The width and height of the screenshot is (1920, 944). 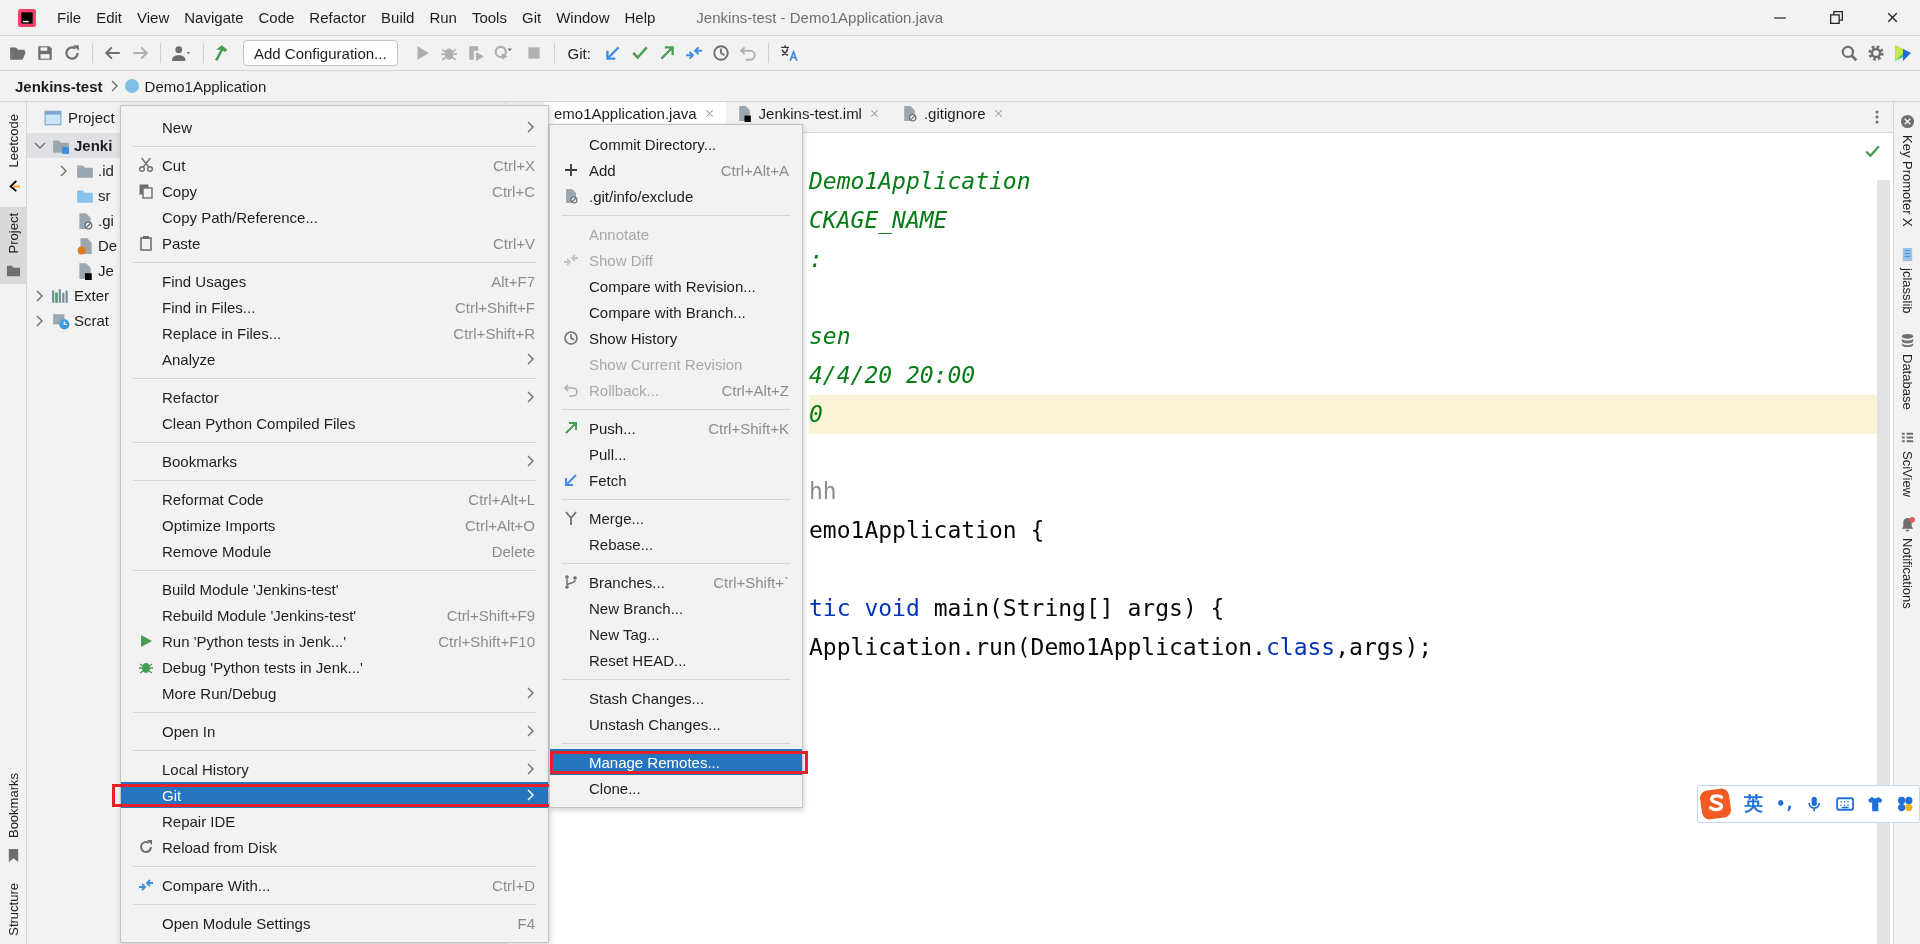 I want to click on code-line: sen, so click(x=830, y=337).